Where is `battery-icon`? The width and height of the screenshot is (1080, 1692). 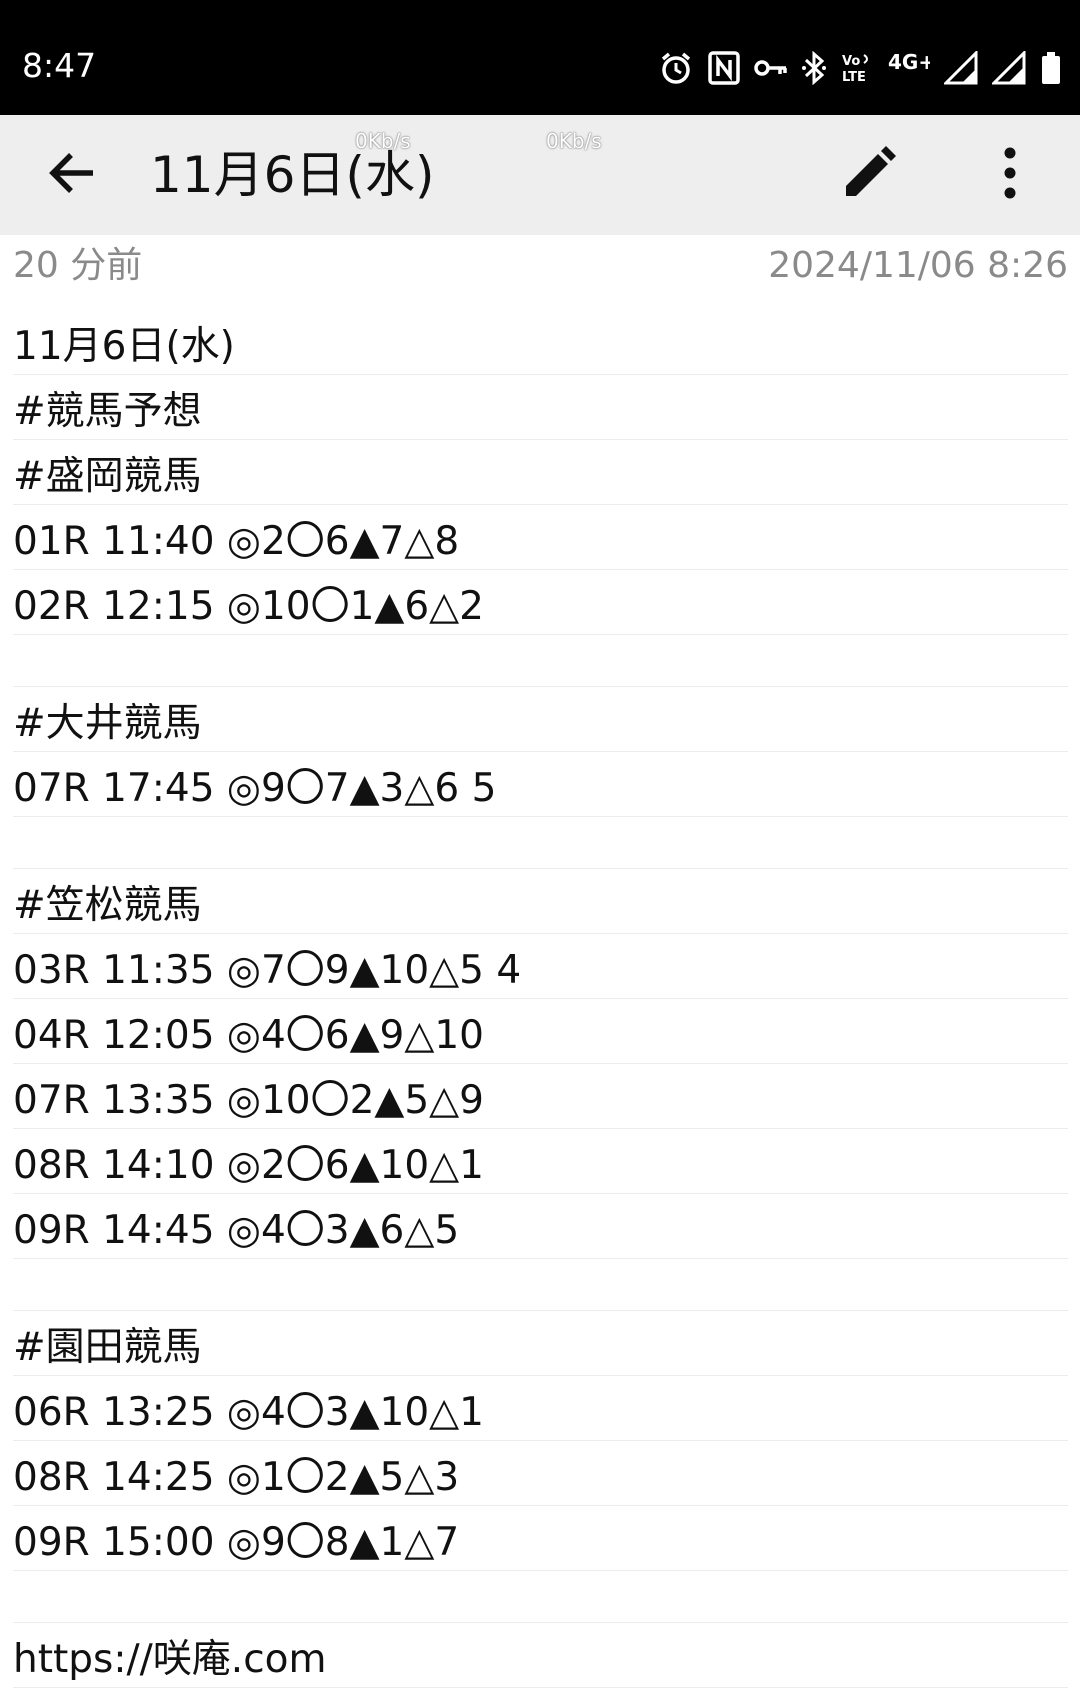 battery-icon is located at coordinates (1051, 68).